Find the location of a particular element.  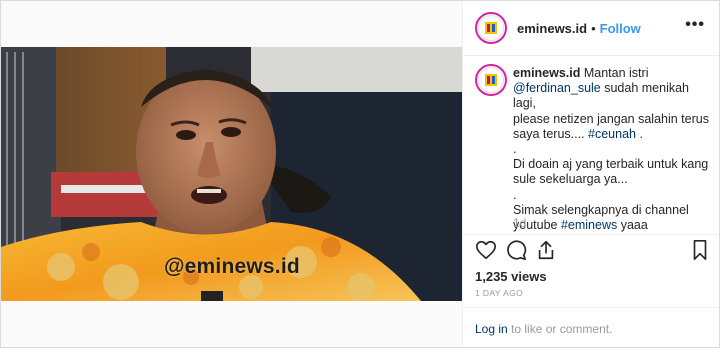

share-icon is located at coordinates (546, 250).